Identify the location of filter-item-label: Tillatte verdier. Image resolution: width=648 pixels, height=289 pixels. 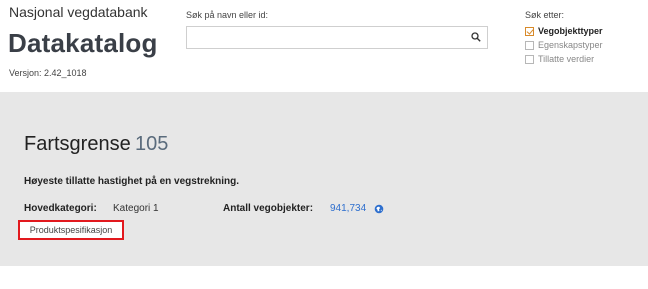
(566, 59).